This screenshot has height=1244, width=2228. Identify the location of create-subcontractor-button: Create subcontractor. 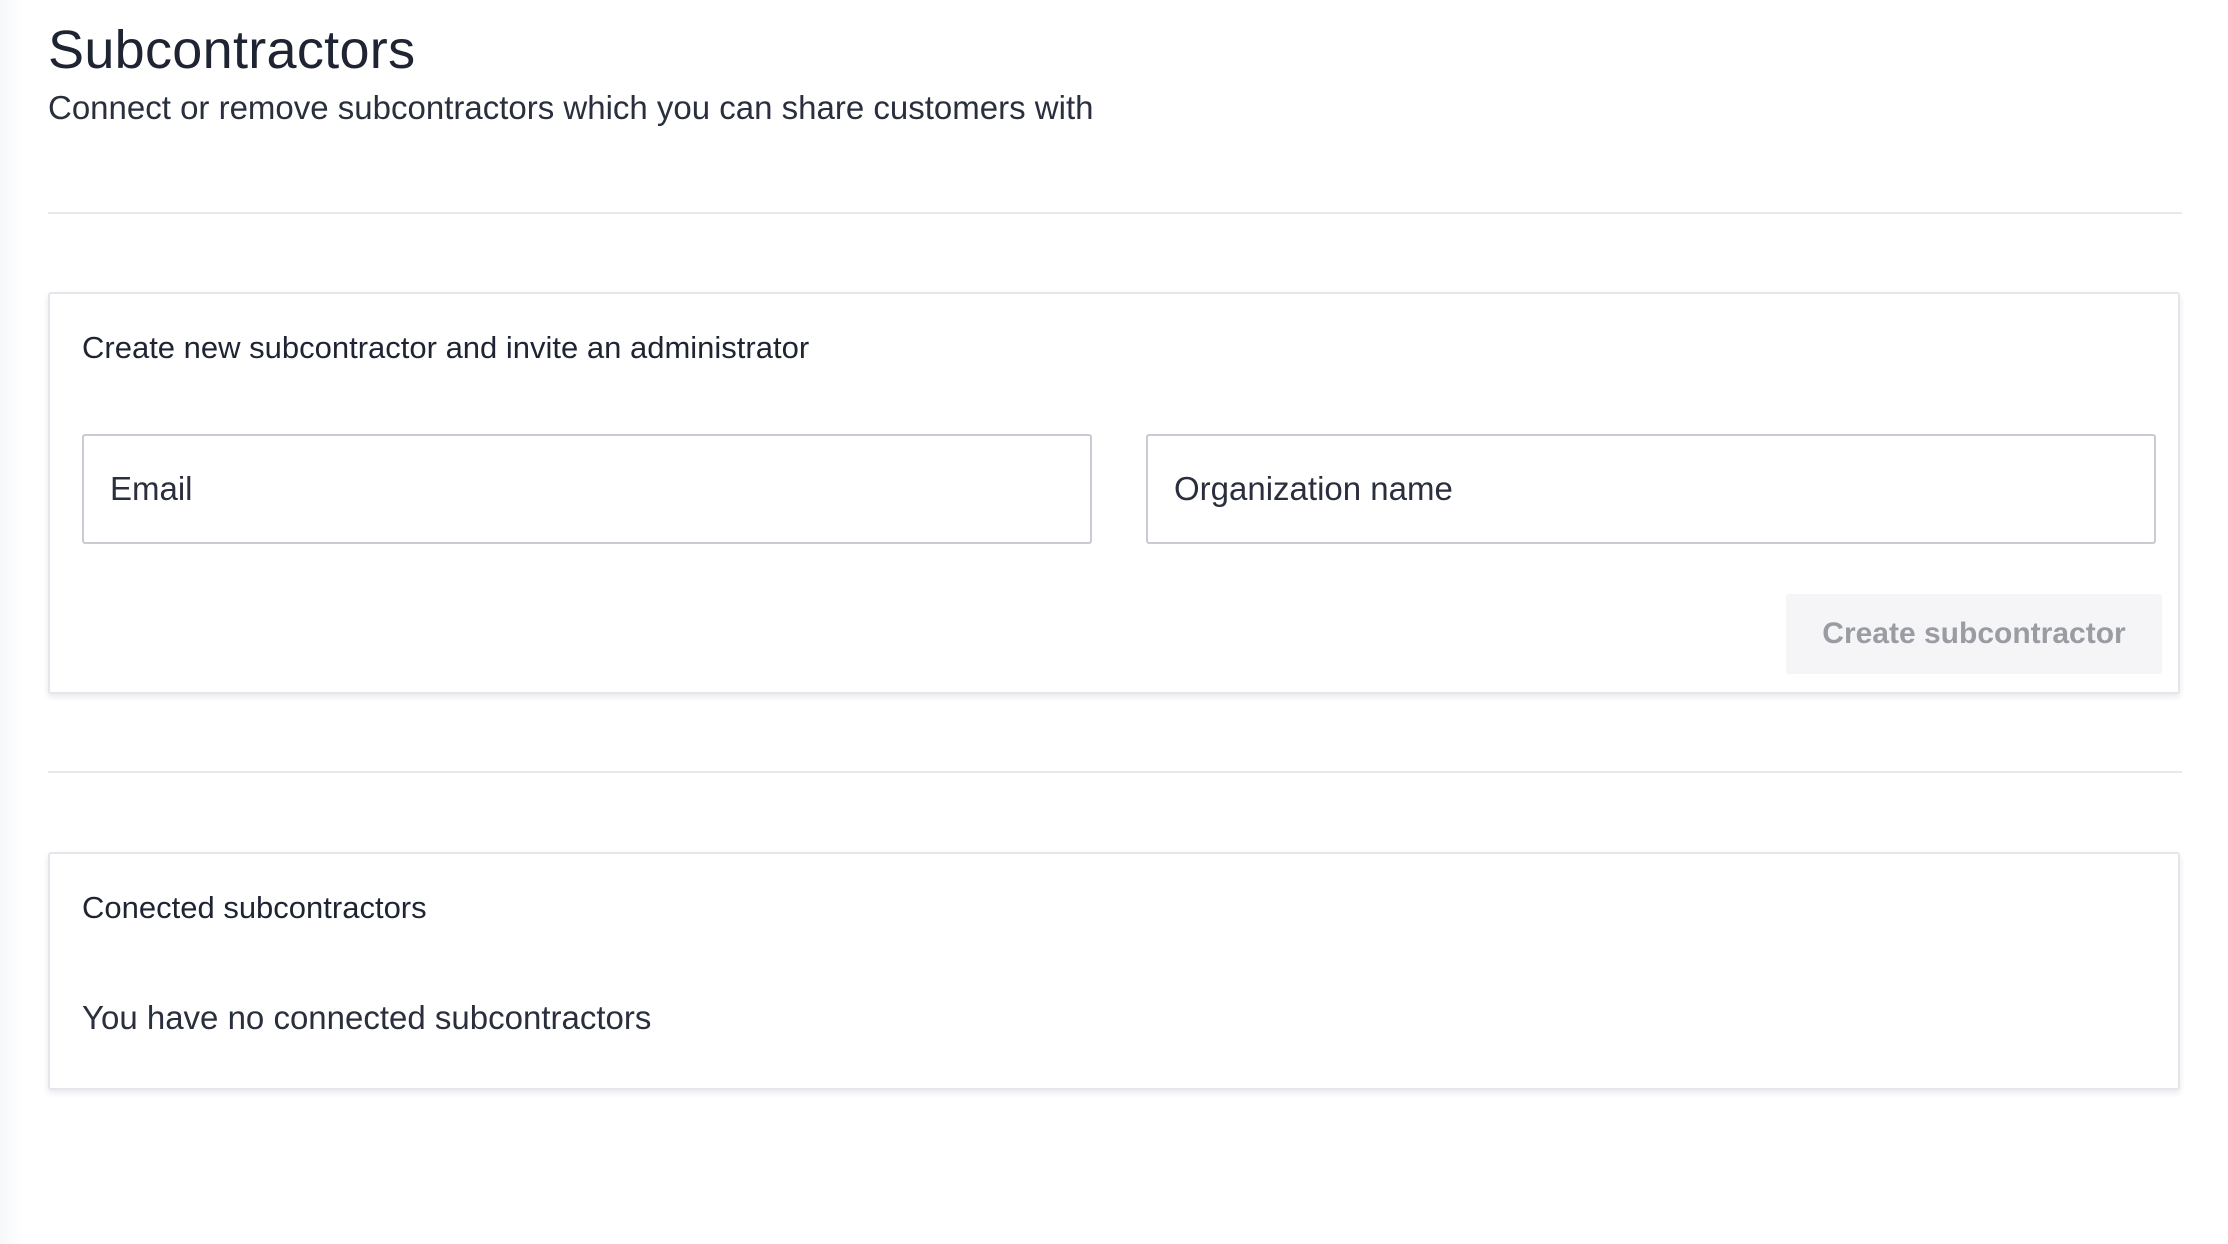
(1974, 634).